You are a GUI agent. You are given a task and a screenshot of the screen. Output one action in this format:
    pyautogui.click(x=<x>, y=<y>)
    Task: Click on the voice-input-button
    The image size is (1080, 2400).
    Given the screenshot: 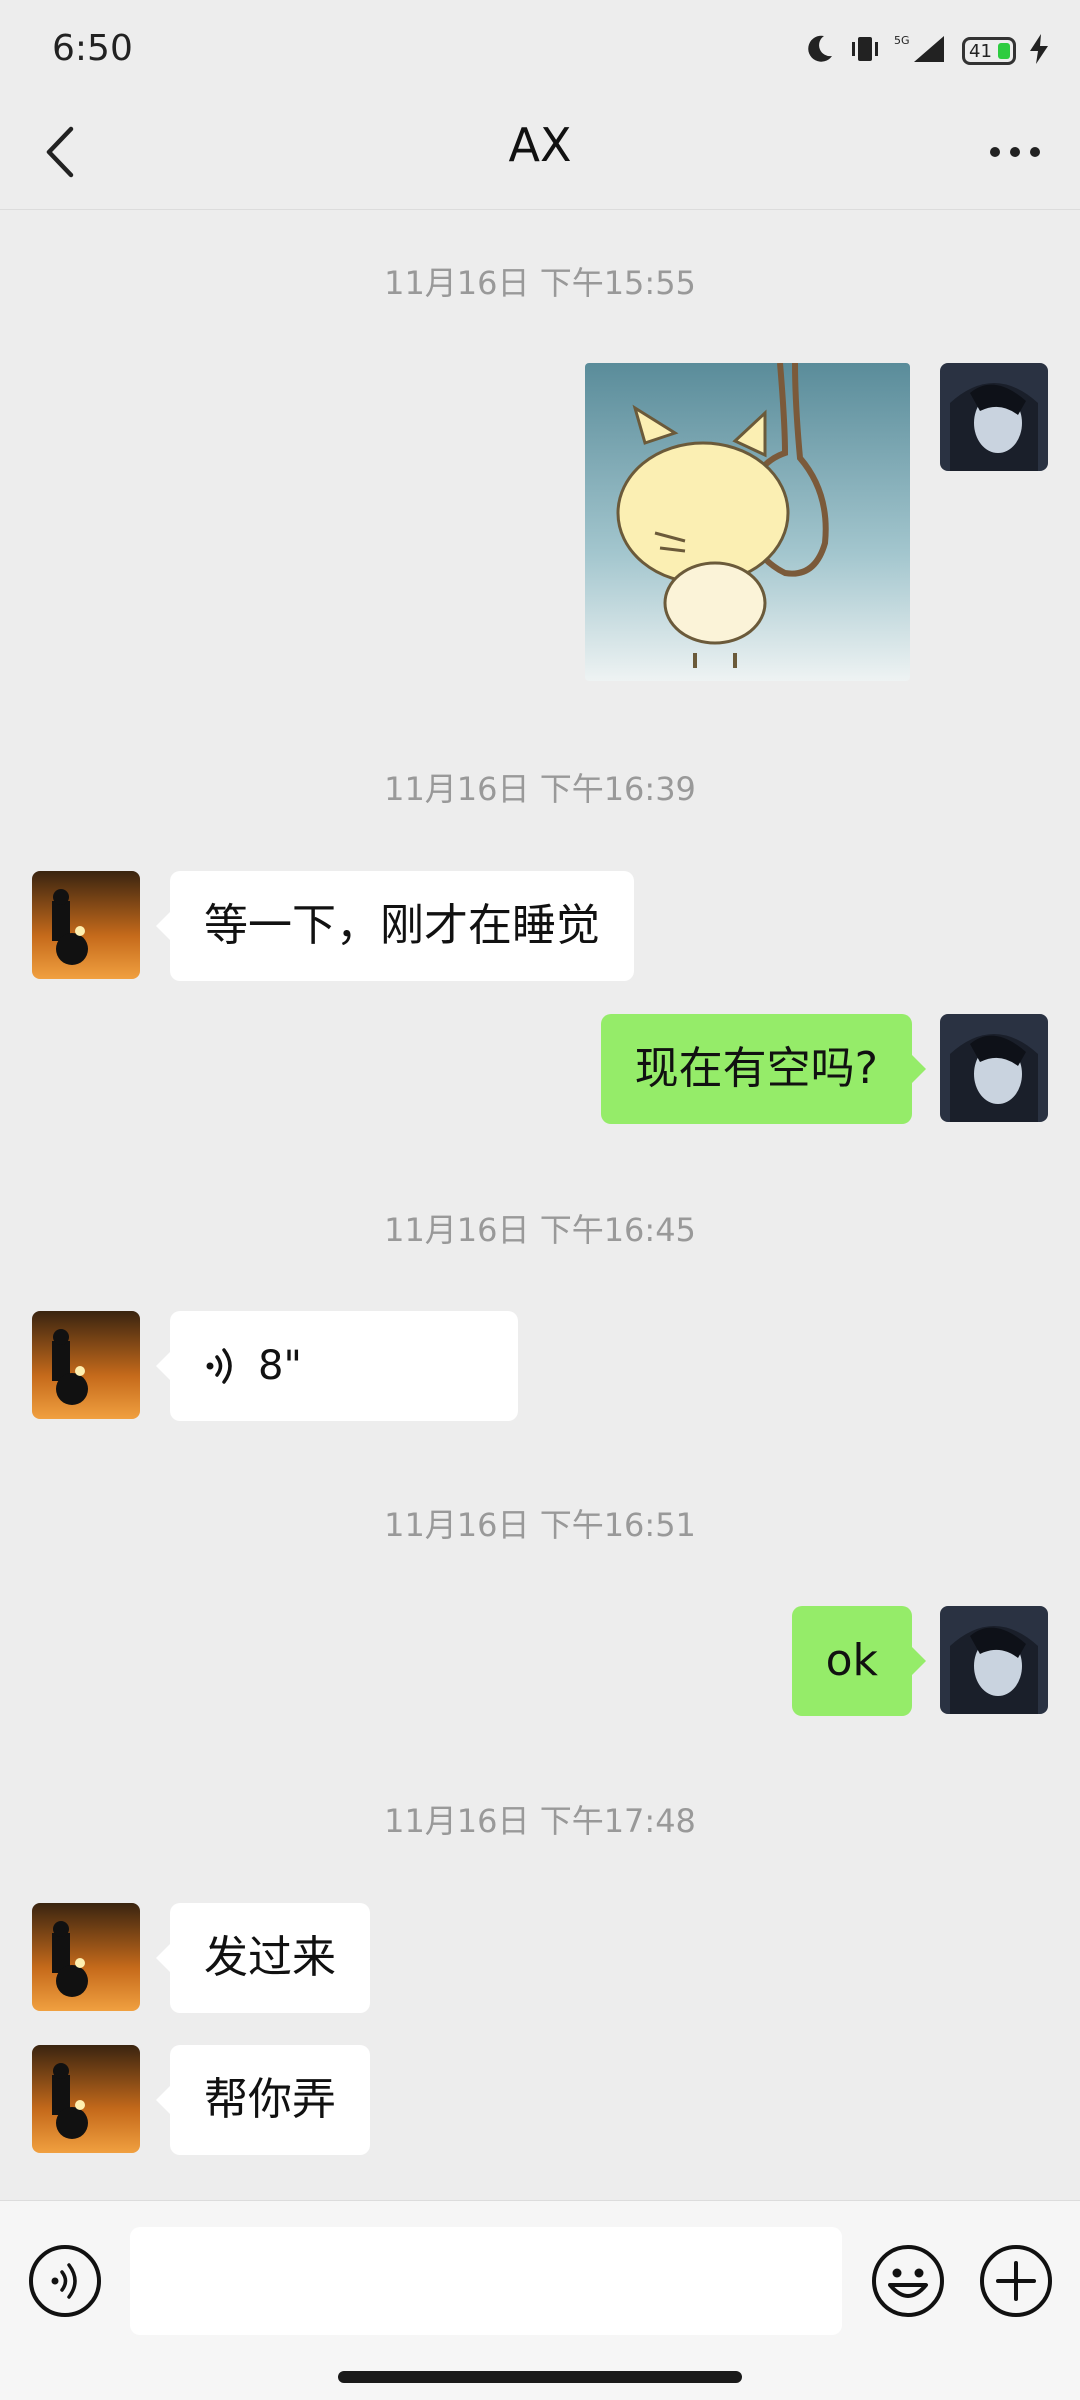 What is the action you would take?
    pyautogui.click(x=65, y=2281)
    